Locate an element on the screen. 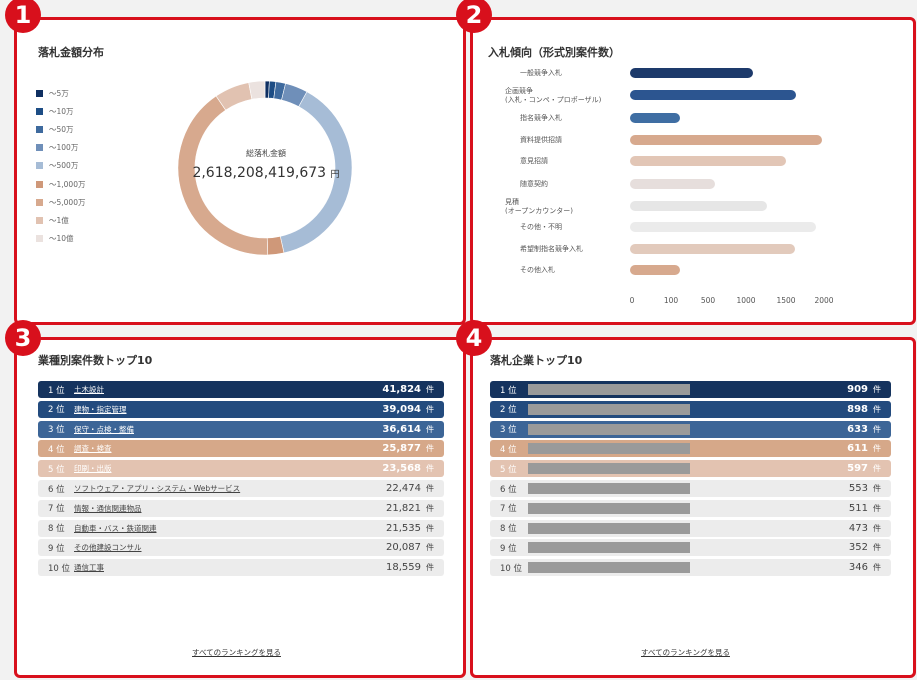 Image resolution: width=917 pixels, height=680 pixels. legend-item: 〜1億 is located at coordinates (60, 220).